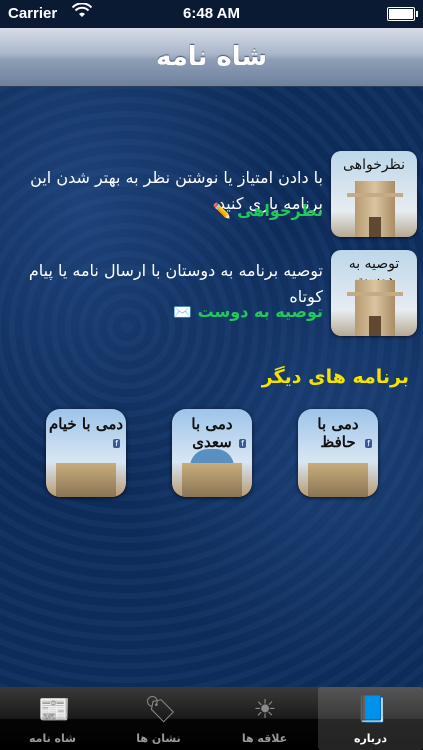  What do you see at coordinates (372, 710) in the screenshot?
I see `book-icon: 📘` at bounding box center [372, 710].